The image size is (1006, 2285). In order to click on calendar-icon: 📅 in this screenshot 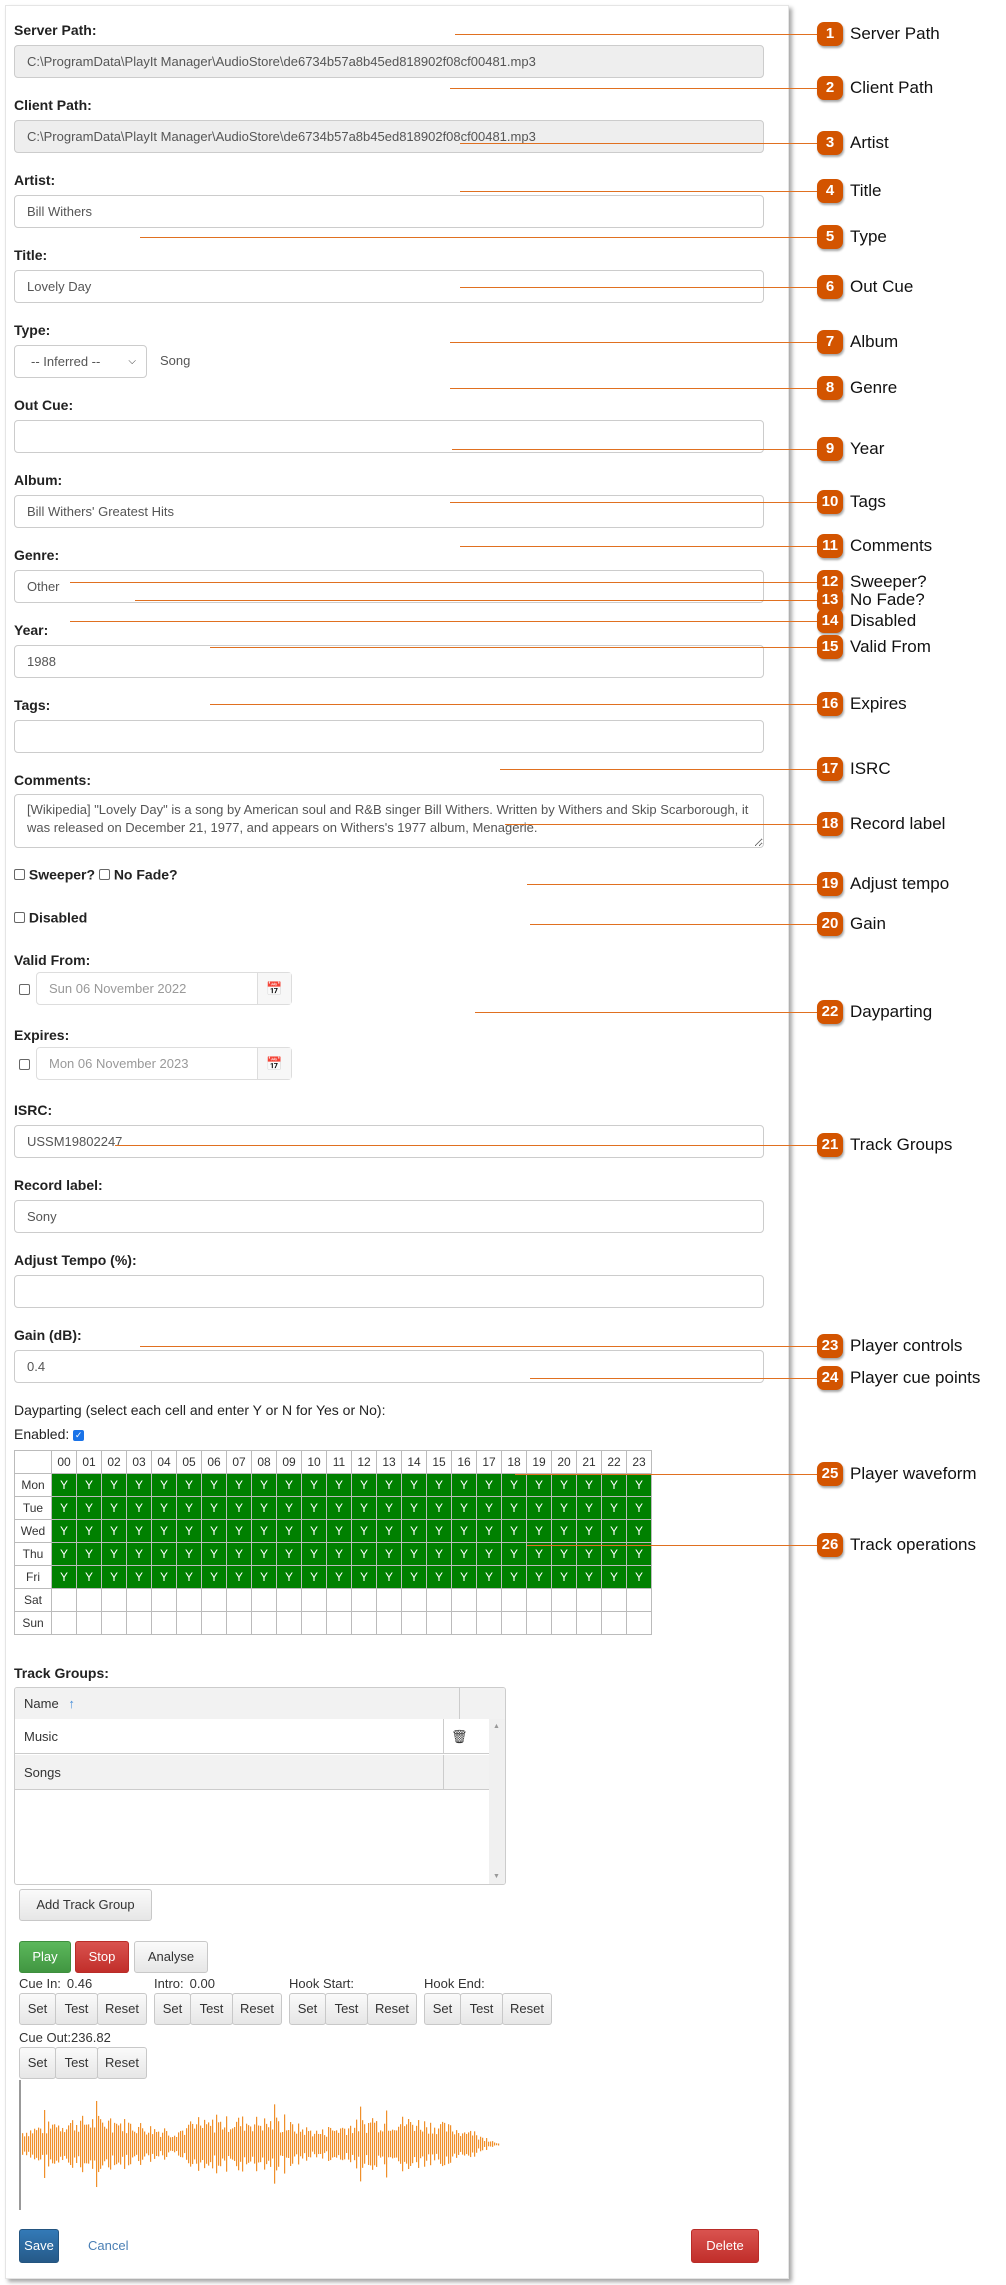, I will do `click(274, 1063)`.